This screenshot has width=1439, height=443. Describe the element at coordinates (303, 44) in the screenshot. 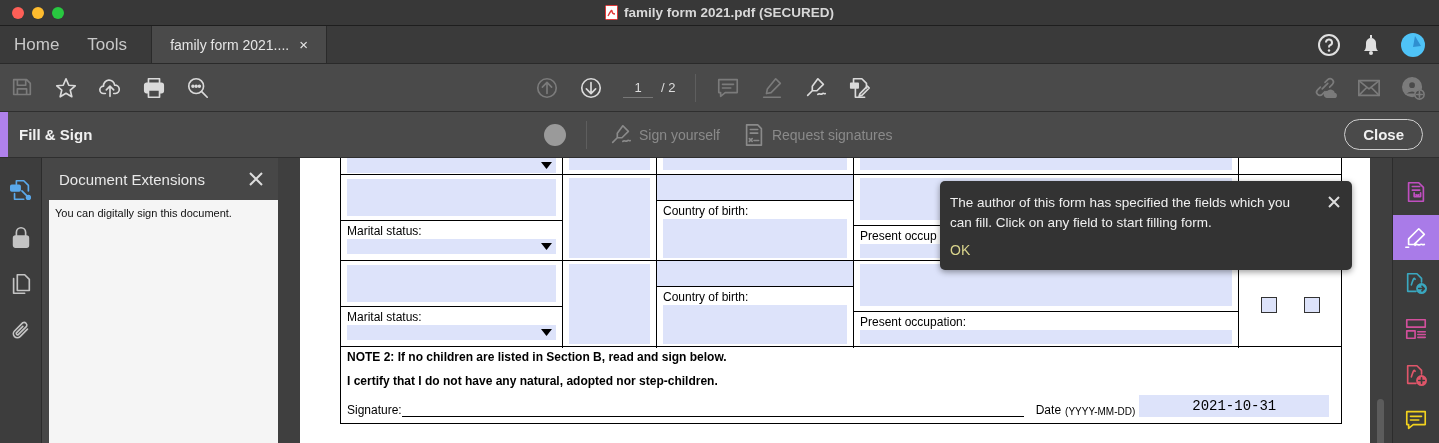

I see `close-tab-button: ×` at that location.